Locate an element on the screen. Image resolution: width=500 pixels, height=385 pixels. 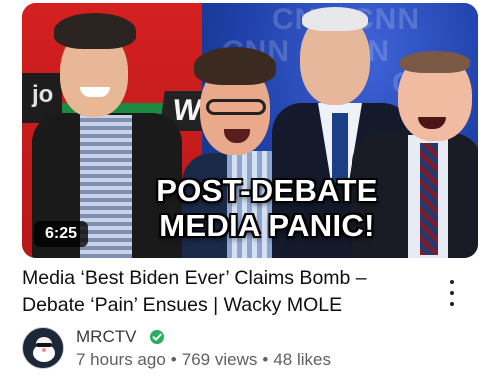
duration-badge: 6:25 is located at coordinates (61, 234).